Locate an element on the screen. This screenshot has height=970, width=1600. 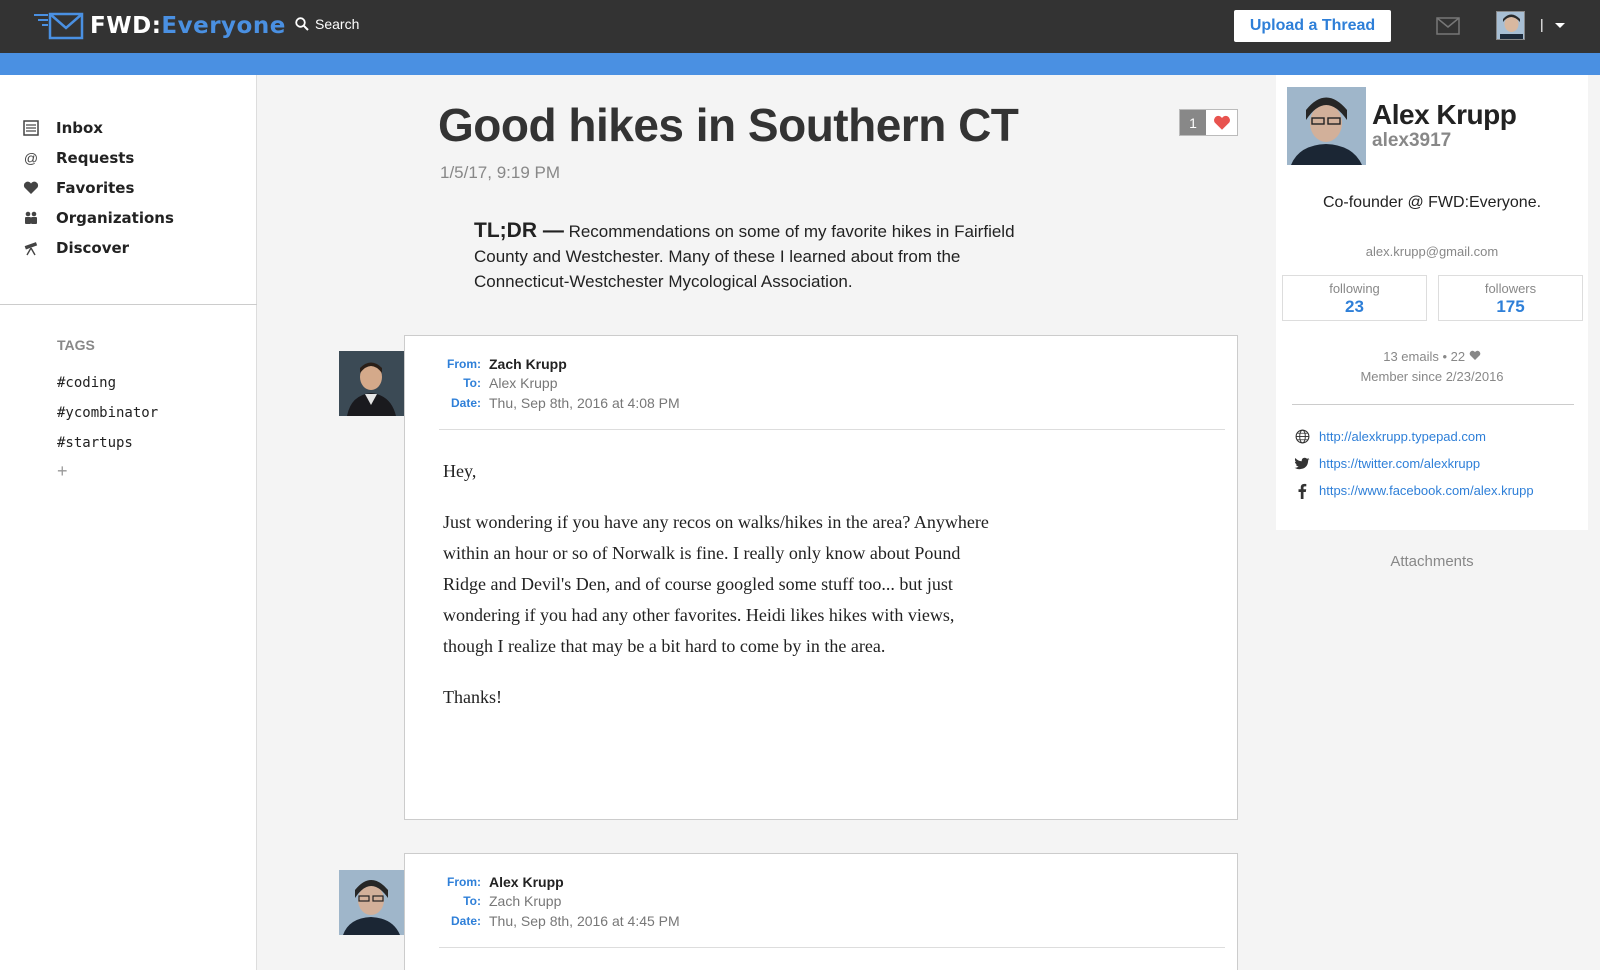
followers-label: followers is located at coordinates (1510, 288).